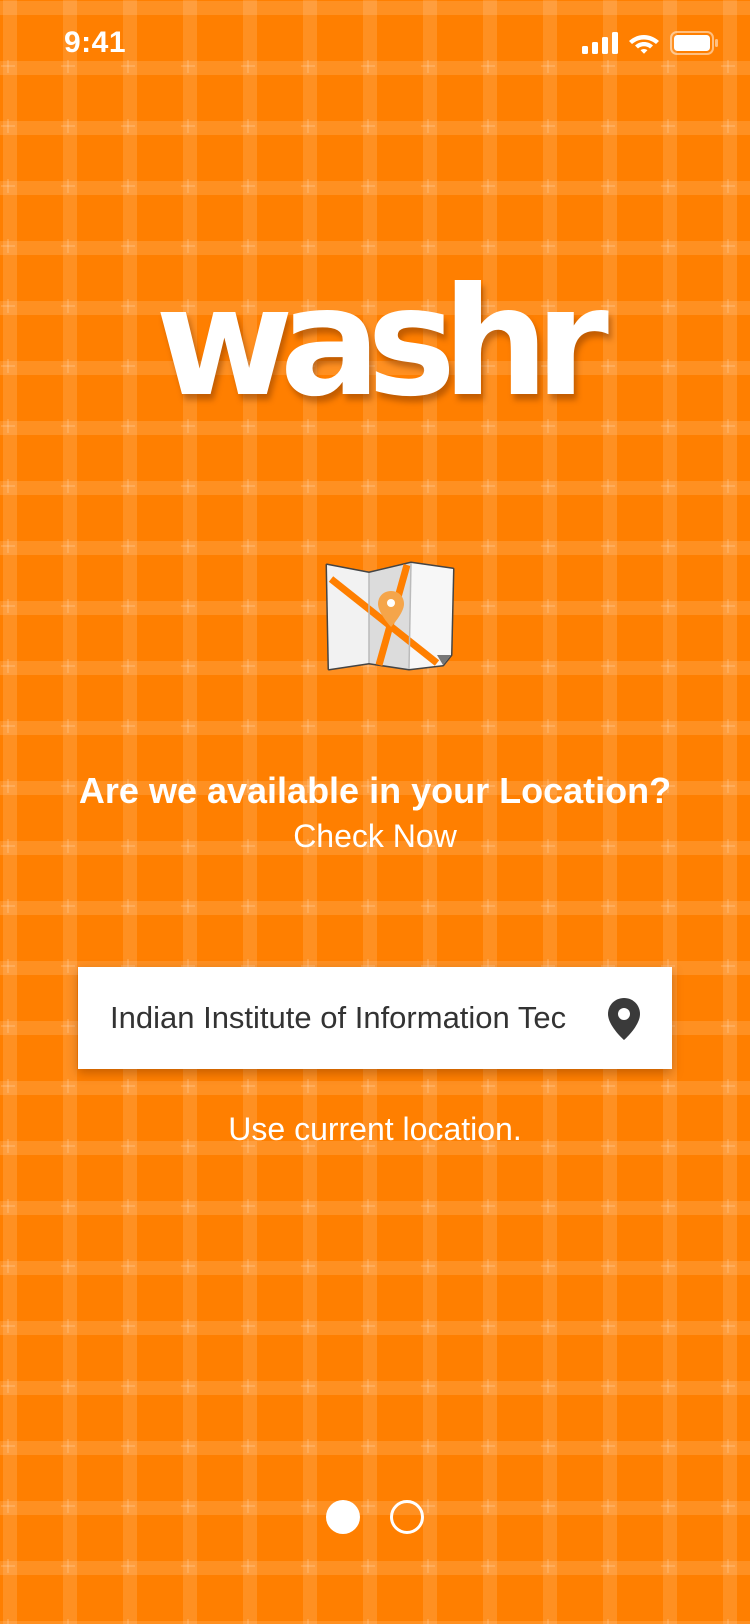  What do you see at coordinates (375, 836) in the screenshot?
I see `check-now-text: Check Now` at bounding box center [375, 836].